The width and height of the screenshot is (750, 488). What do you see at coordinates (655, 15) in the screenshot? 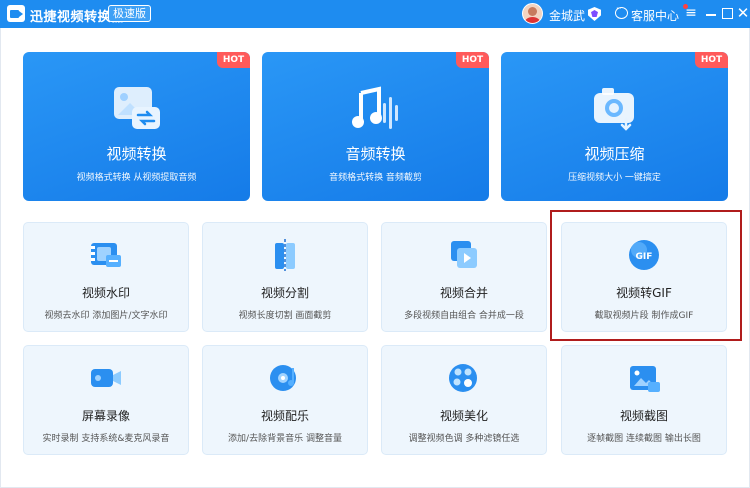
I see `customer-service-link: 客服中心` at bounding box center [655, 15].